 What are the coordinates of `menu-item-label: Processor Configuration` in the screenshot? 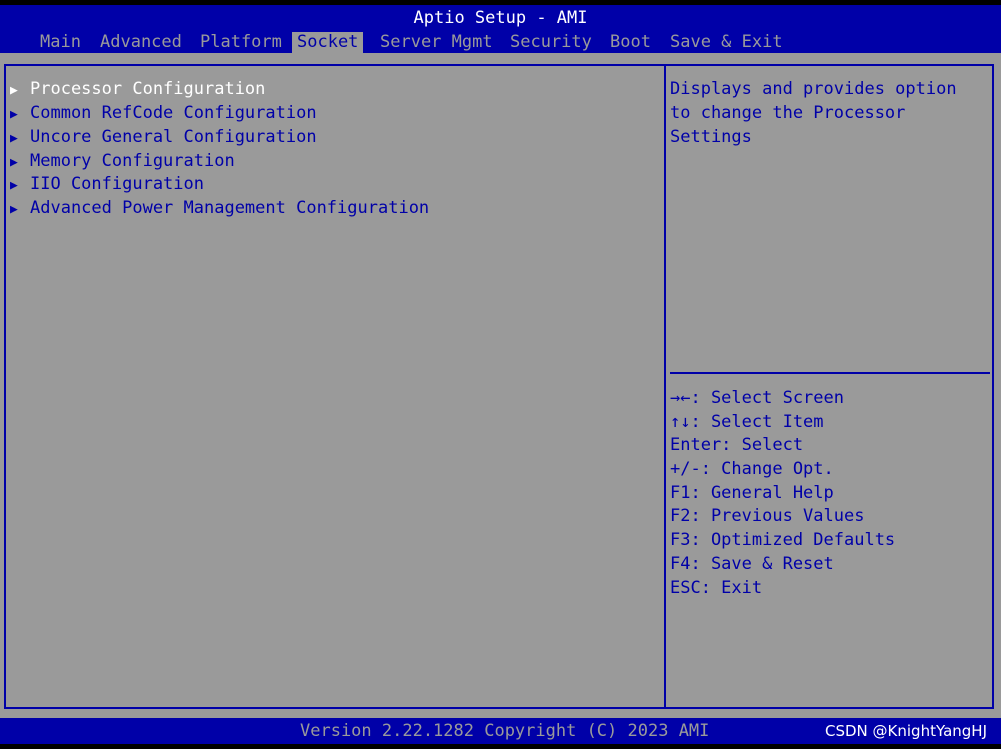 It's located at (148, 89).